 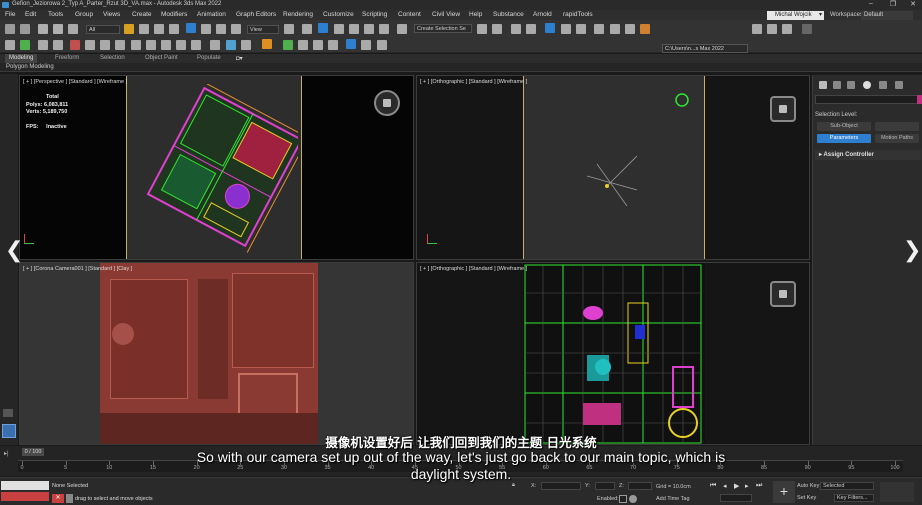 I want to click on edit-named-selection-icon, so click(x=402, y=29).